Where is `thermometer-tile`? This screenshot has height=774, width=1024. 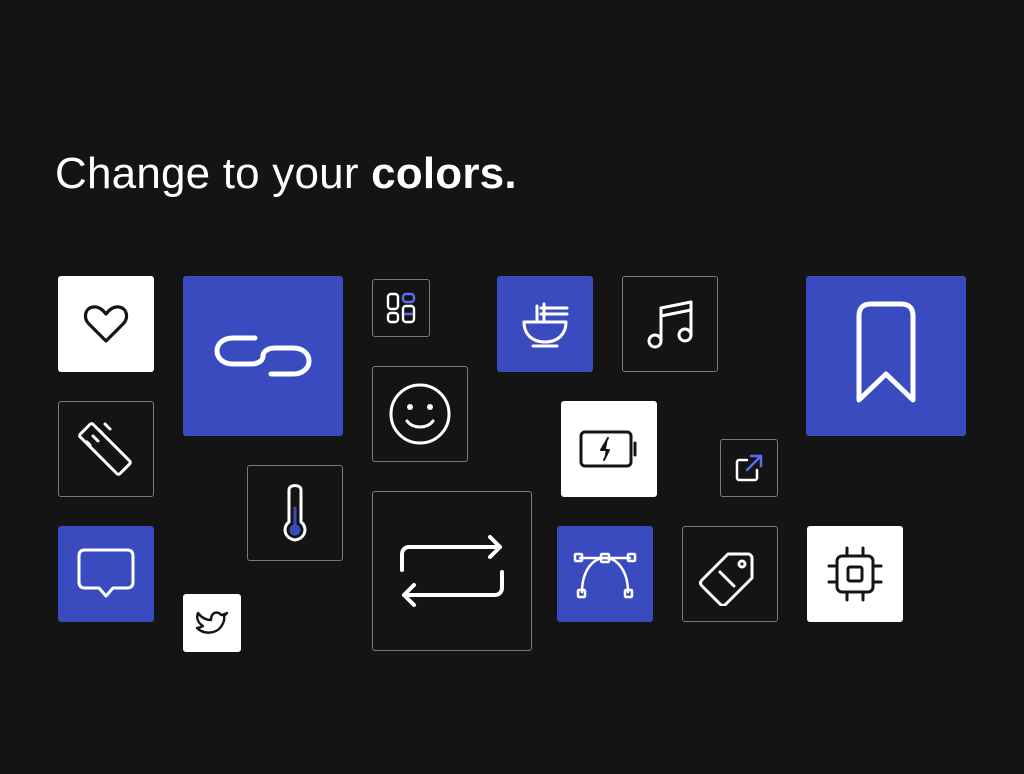 thermometer-tile is located at coordinates (295, 513).